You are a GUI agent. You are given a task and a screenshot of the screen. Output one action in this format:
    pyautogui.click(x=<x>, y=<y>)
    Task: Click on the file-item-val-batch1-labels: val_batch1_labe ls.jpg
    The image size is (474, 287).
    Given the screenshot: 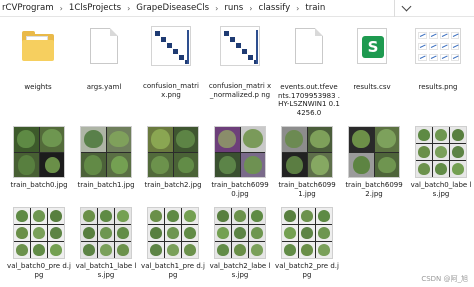 What is the action you would take?
    pyautogui.click(x=106, y=243)
    